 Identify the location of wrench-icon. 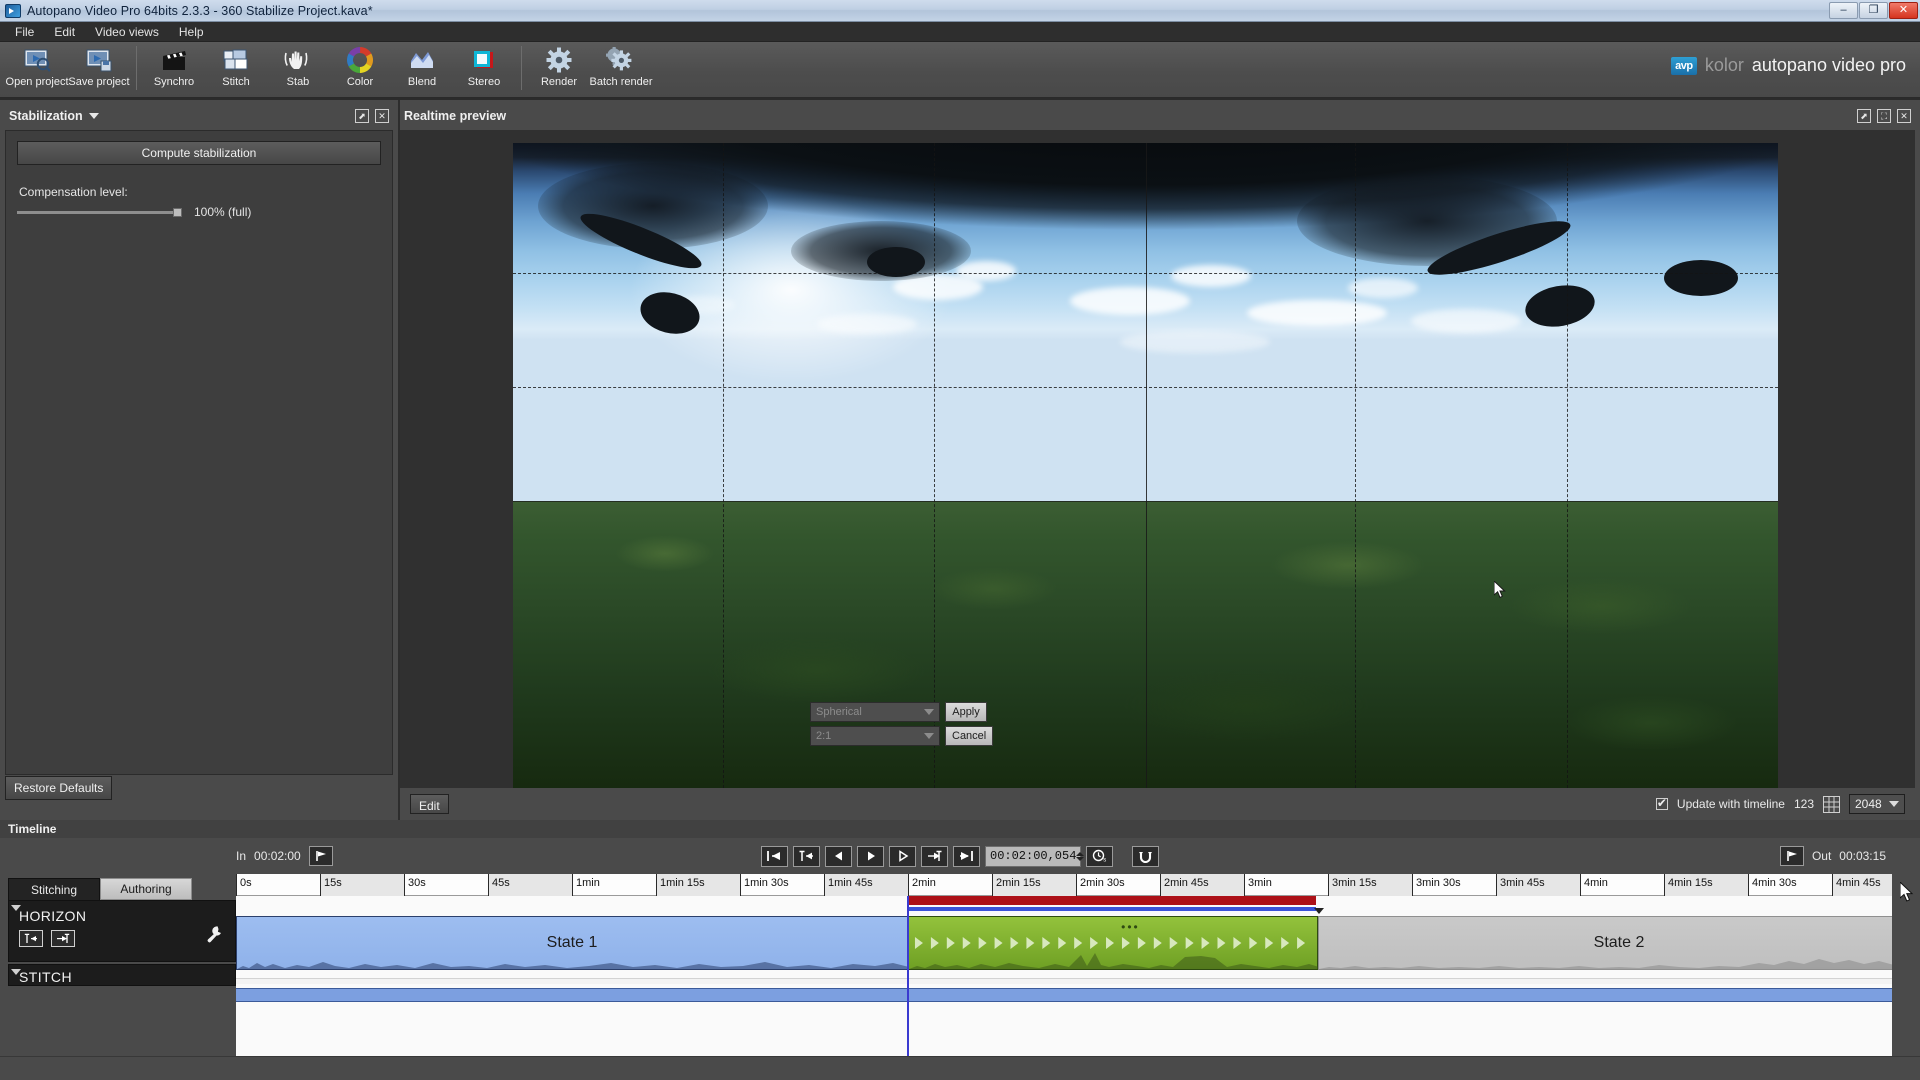
(214, 936).